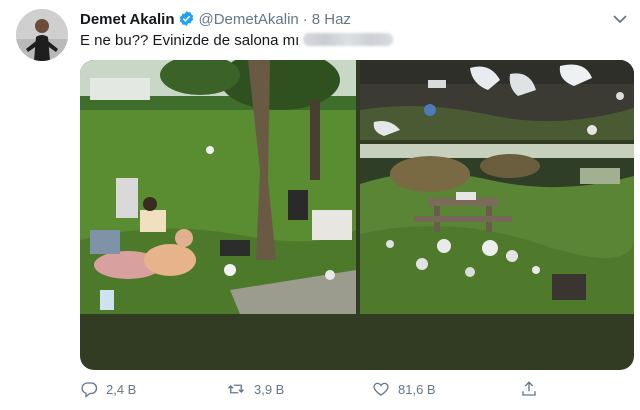 This screenshot has width=640, height=410. I want to click on tweet-actions: 2,4 B 3,9 B 81,6 B, so click(320, 392).